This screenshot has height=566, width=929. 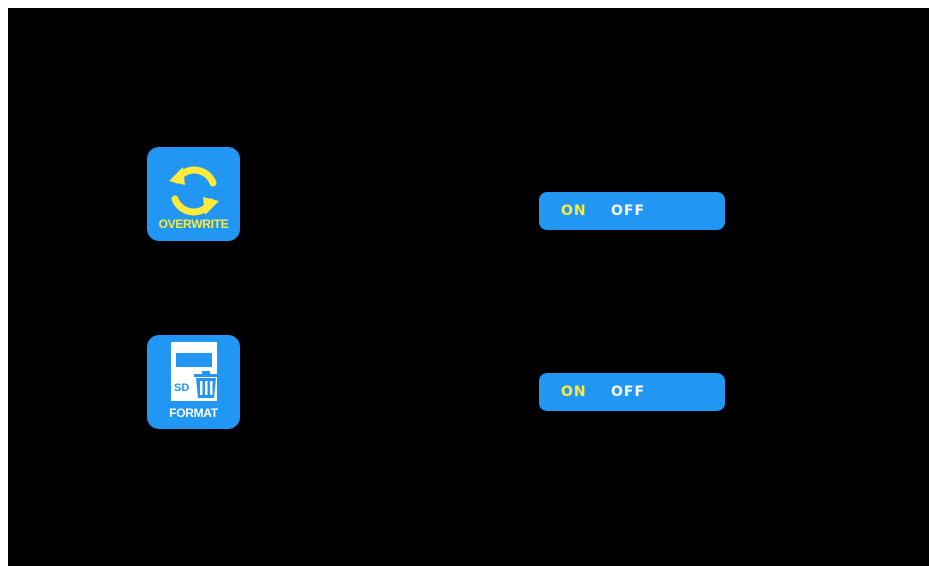 I want to click on overwrite-off-option: OFF, so click(x=628, y=211).